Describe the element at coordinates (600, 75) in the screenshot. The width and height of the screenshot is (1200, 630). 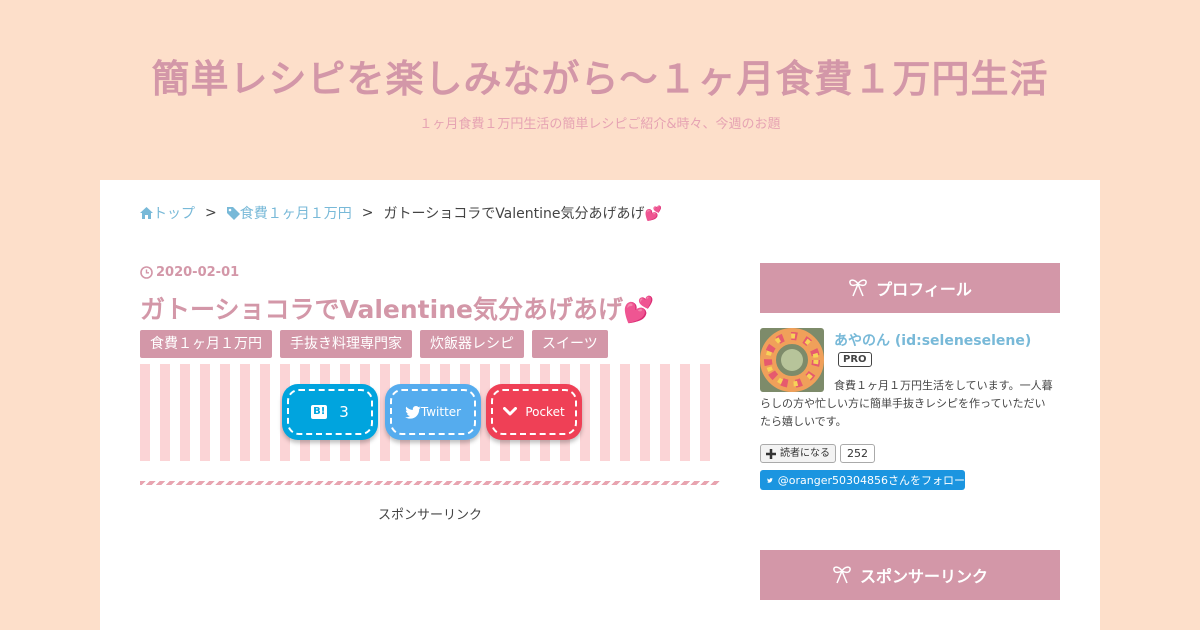
I see `site-title: 簡単レシピを楽しみながら〜１ヶ月食費１万円生活` at that location.